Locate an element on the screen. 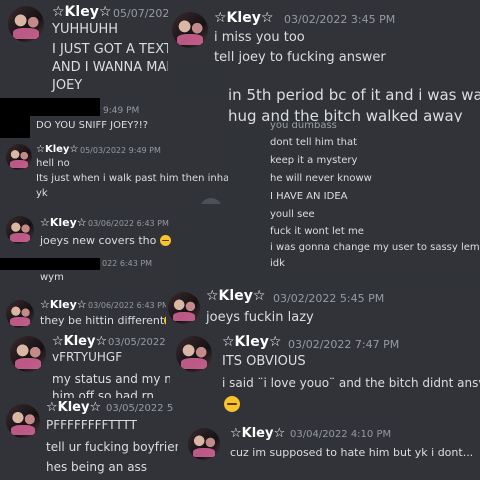 The width and height of the screenshot is (480, 480). message-text: idk is located at coordinates (277, 263).